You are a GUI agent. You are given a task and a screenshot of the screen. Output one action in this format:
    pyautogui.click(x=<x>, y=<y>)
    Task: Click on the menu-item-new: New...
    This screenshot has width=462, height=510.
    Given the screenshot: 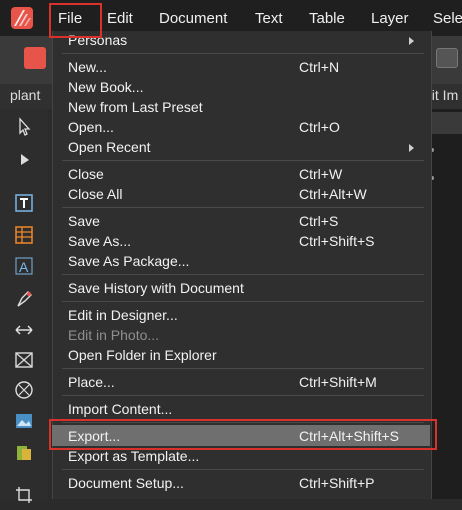 What is the action you would take?
    pyautogui.click(x=87, y=67)
    